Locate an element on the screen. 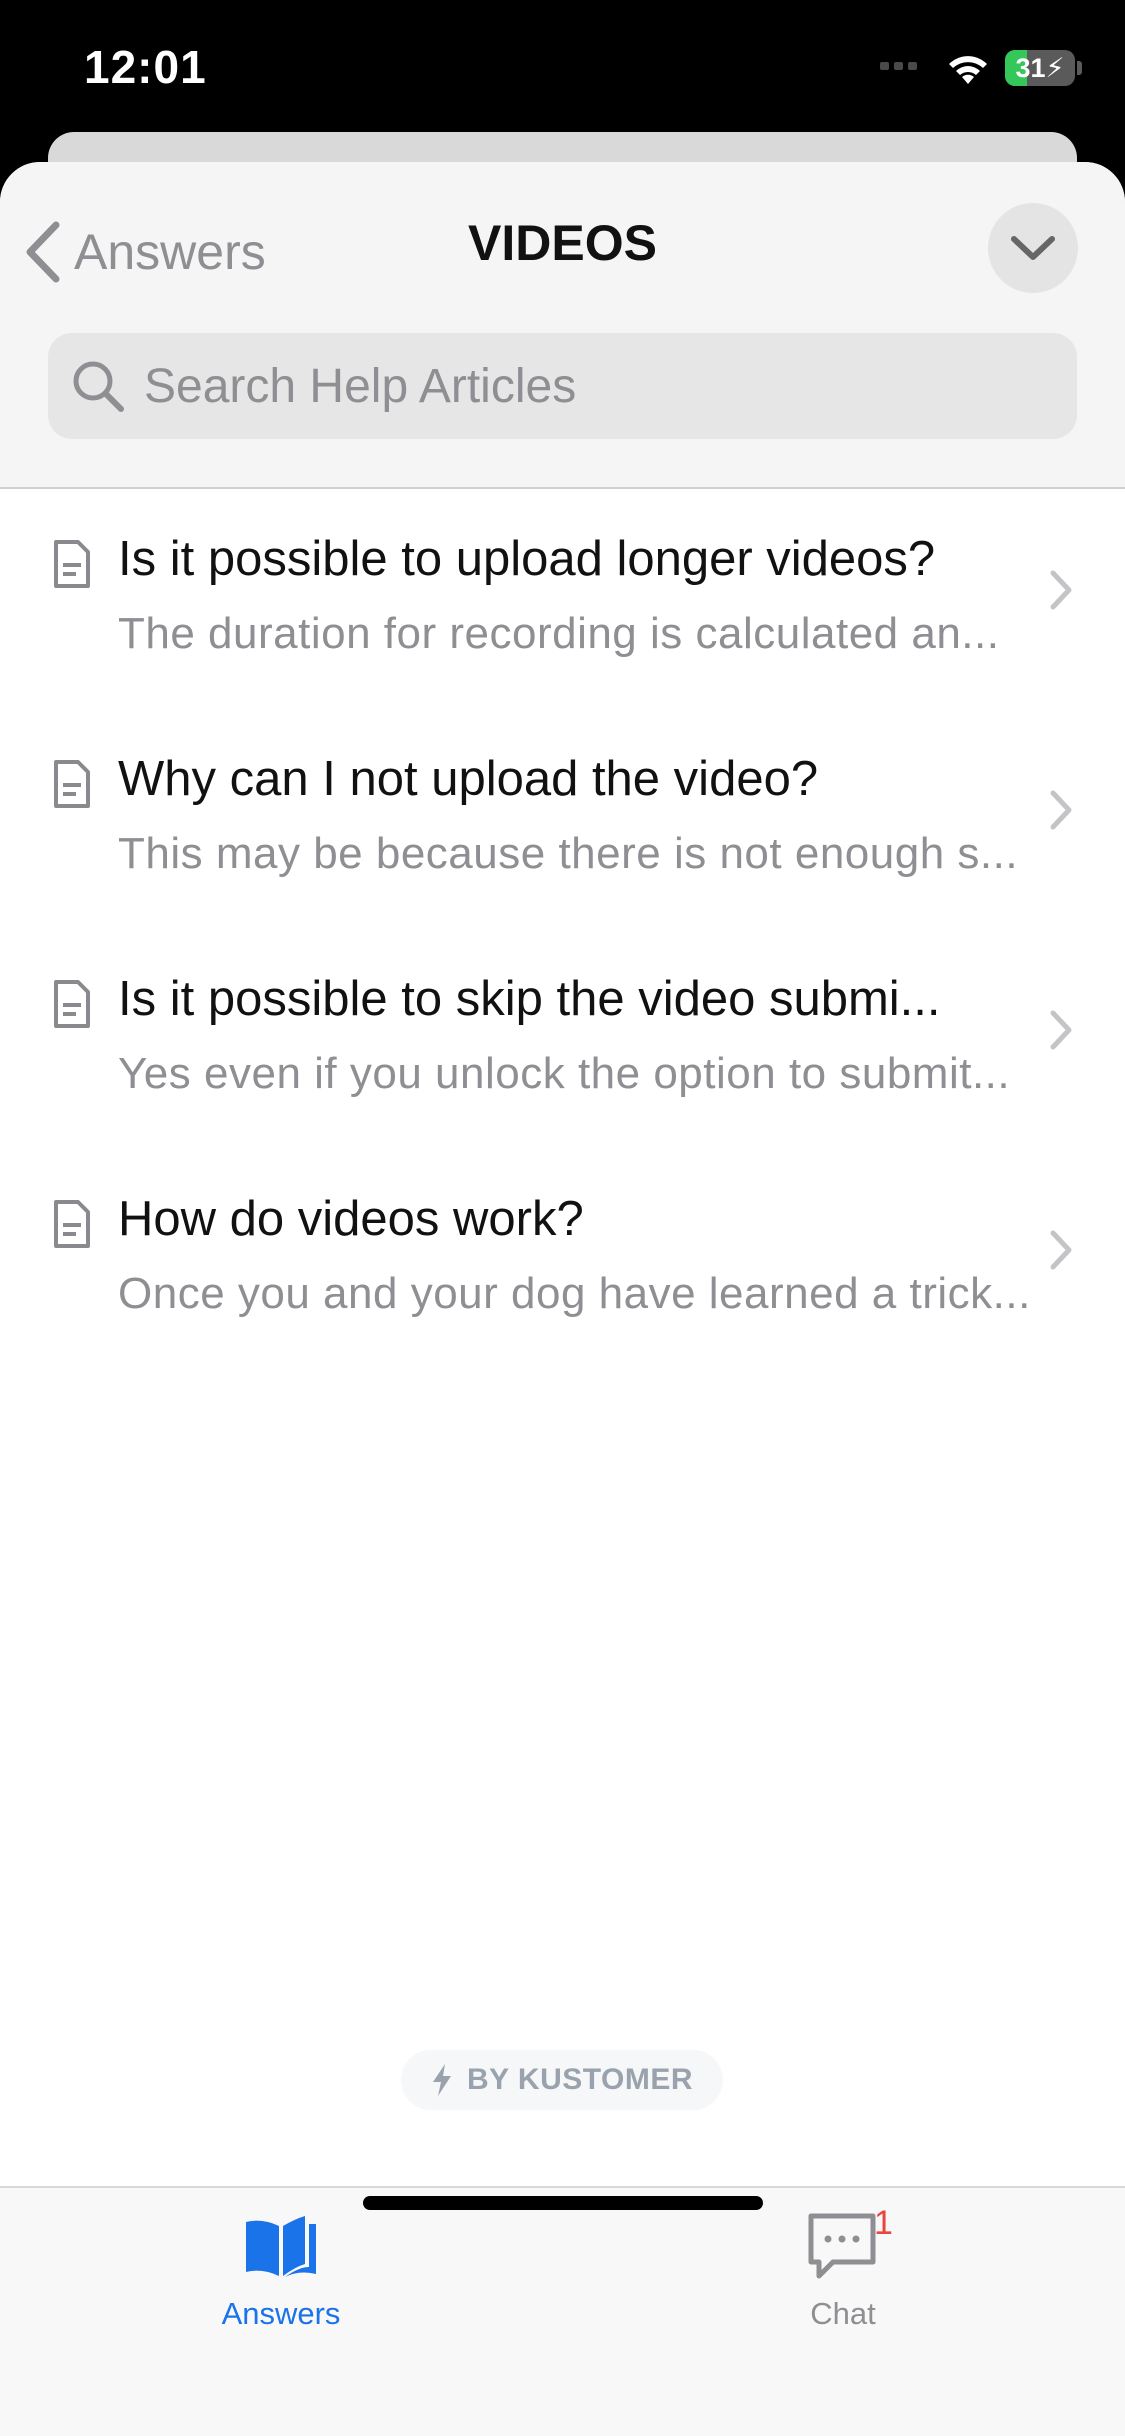  chat-badge: 1 is located at coordinates (883, 2223).